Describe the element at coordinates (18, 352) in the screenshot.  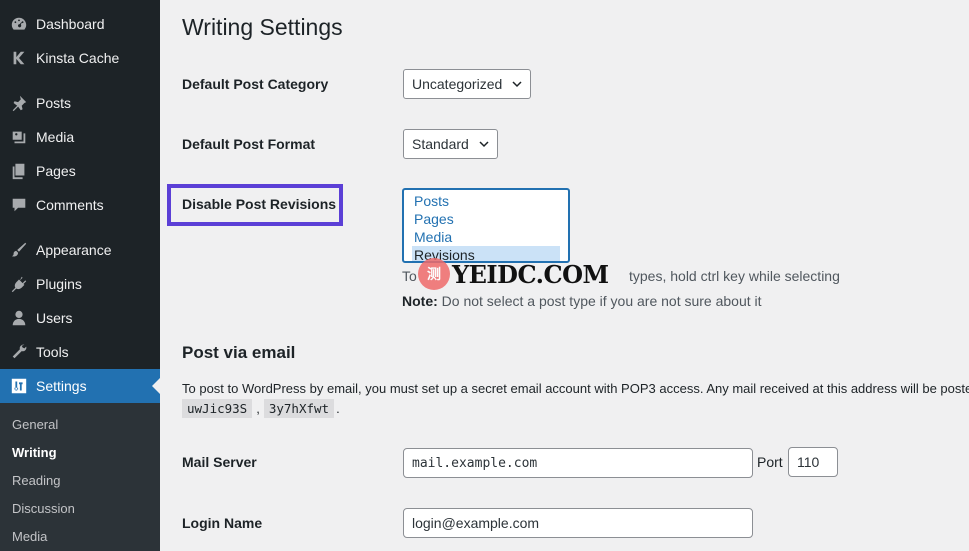
I see `wrench-icon` at that location.